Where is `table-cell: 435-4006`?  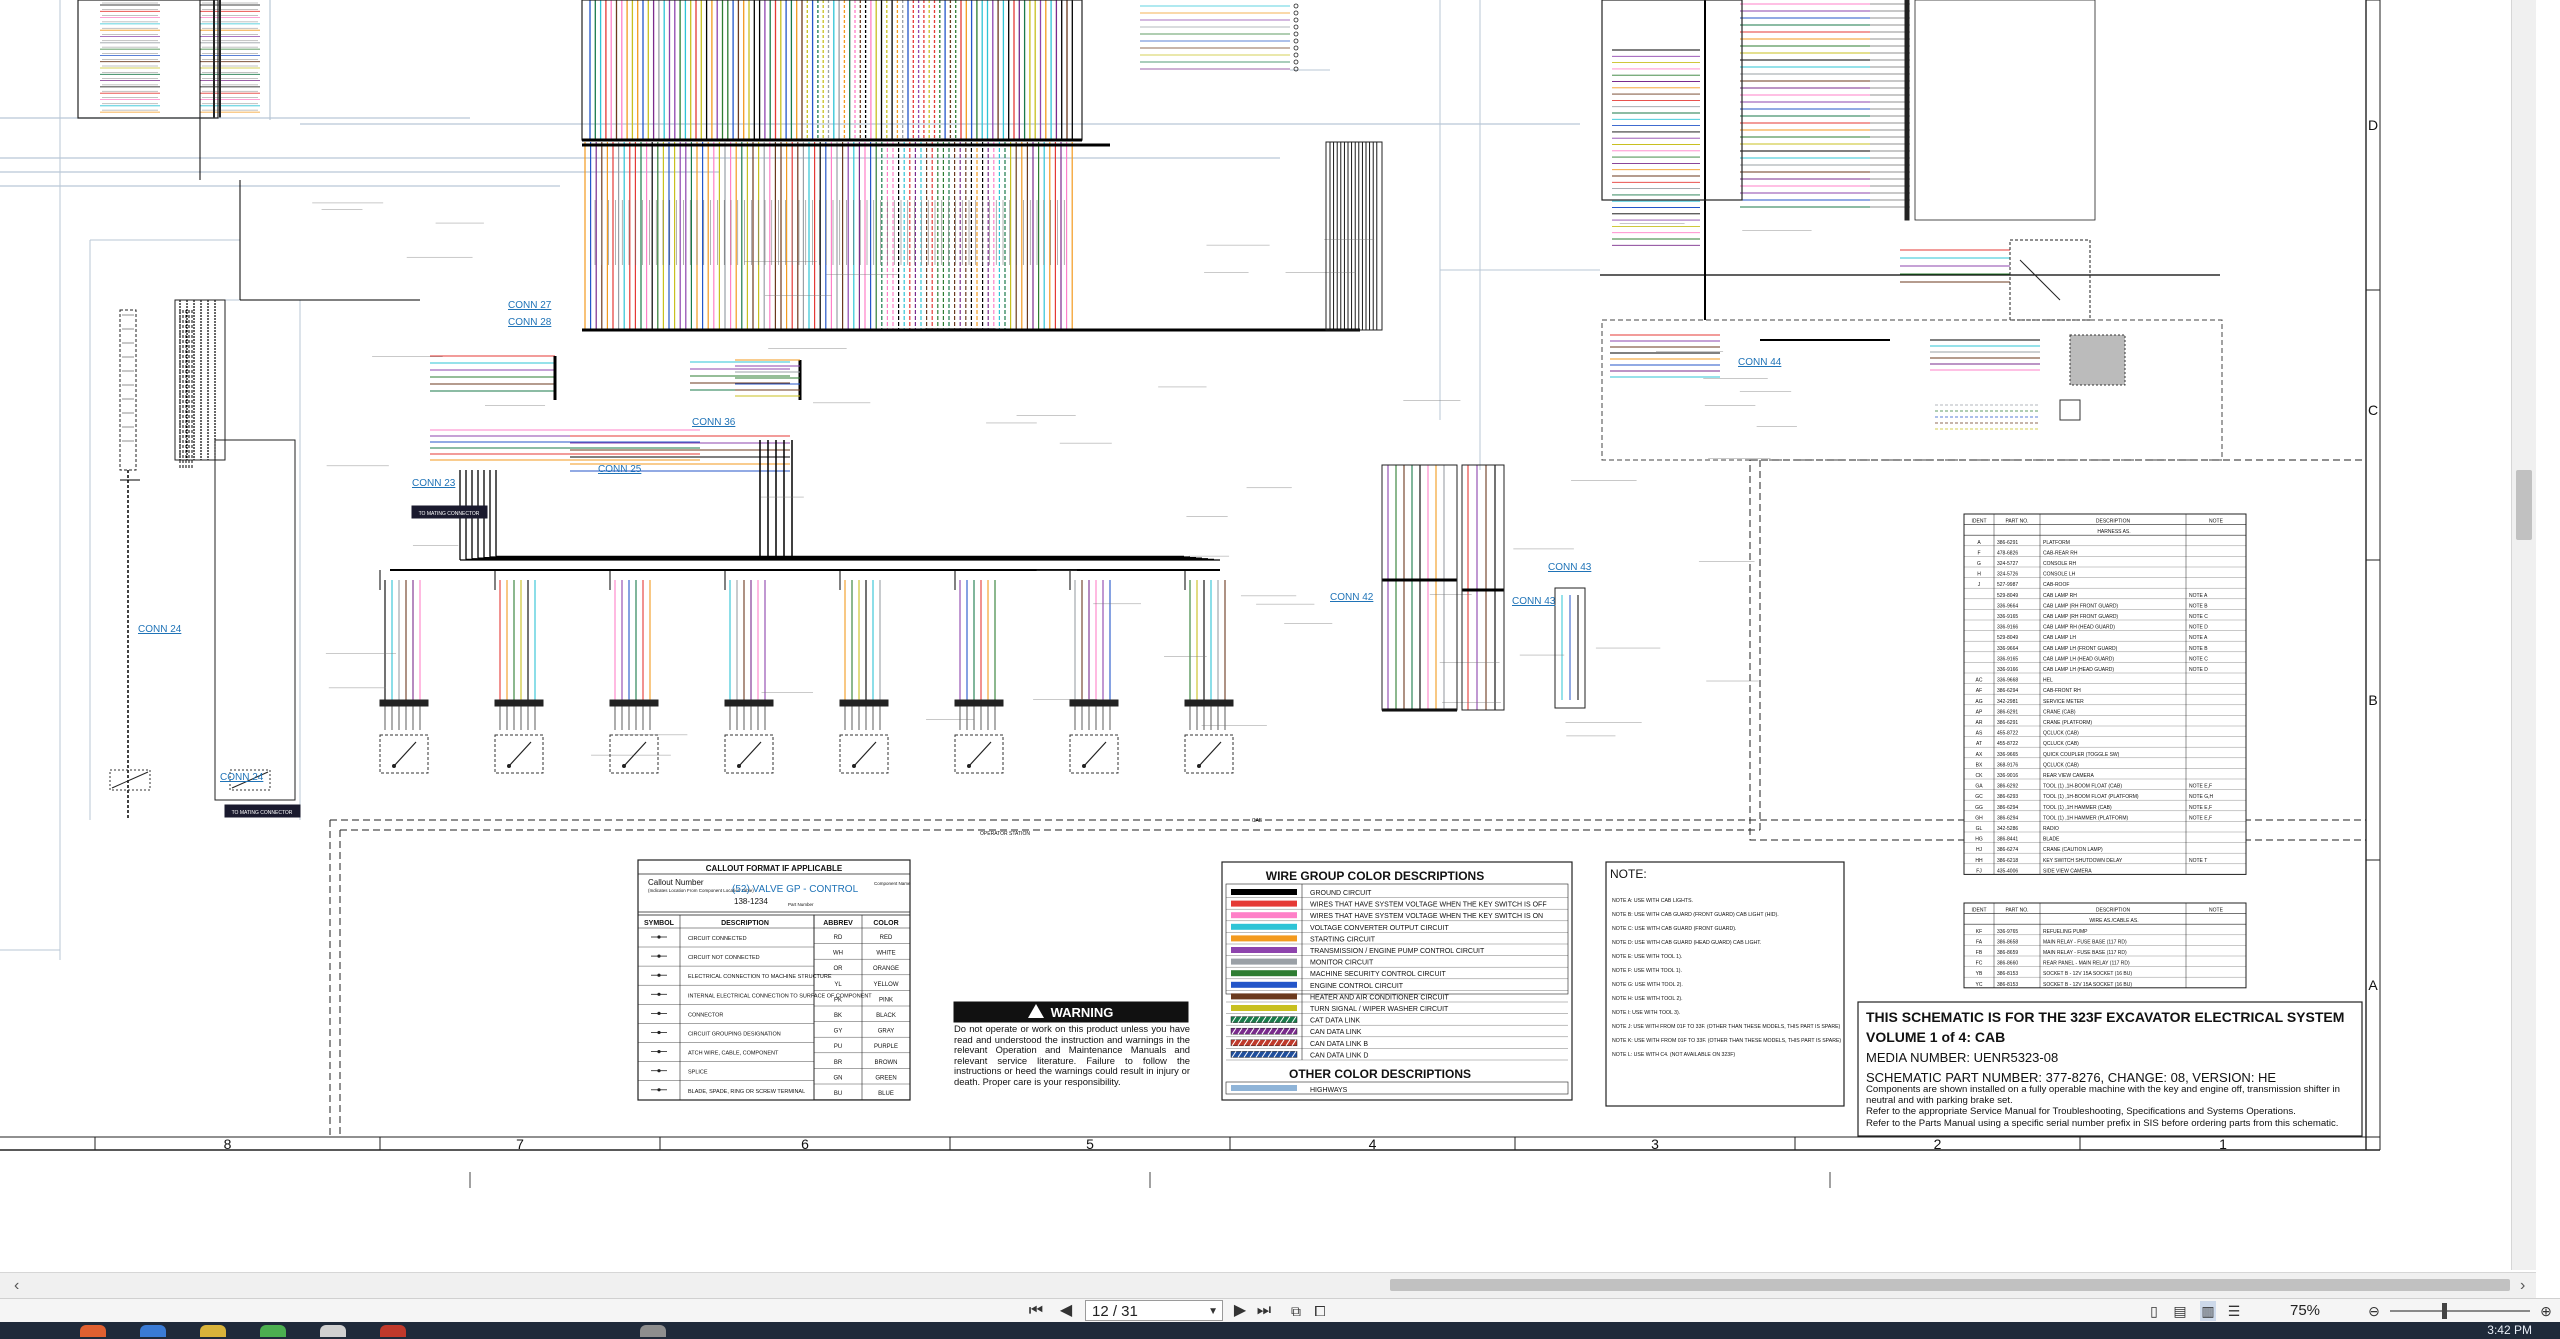 table-cell: 435-4006 is located at coordinates (2007, 871).